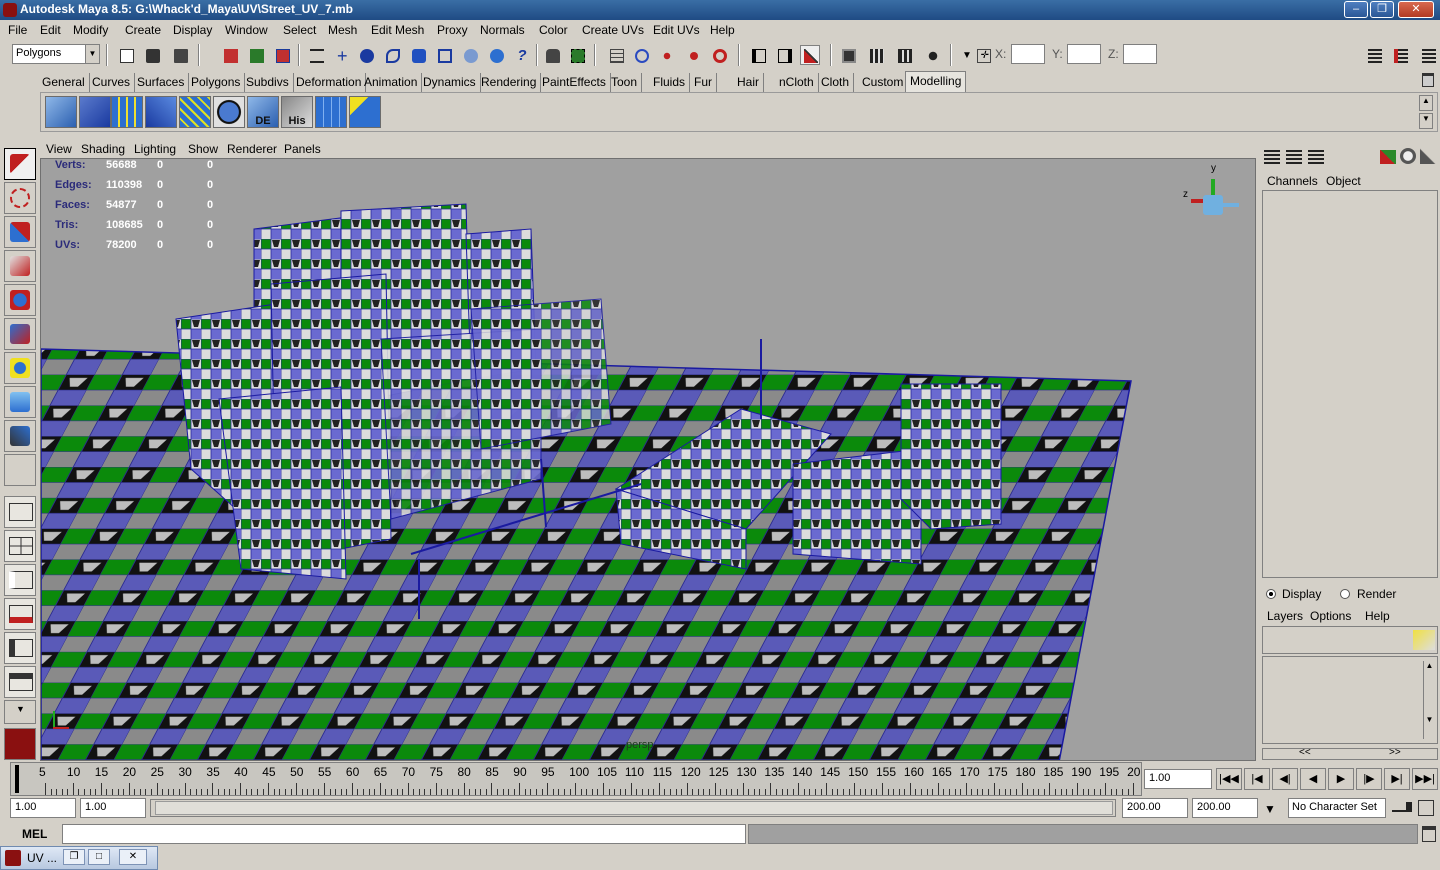 This screenshot has height=870, width=1440. Describe the element at coordinates (99, 857) in the screenshot. I see `minimized-maximize-icon: □` at that location.